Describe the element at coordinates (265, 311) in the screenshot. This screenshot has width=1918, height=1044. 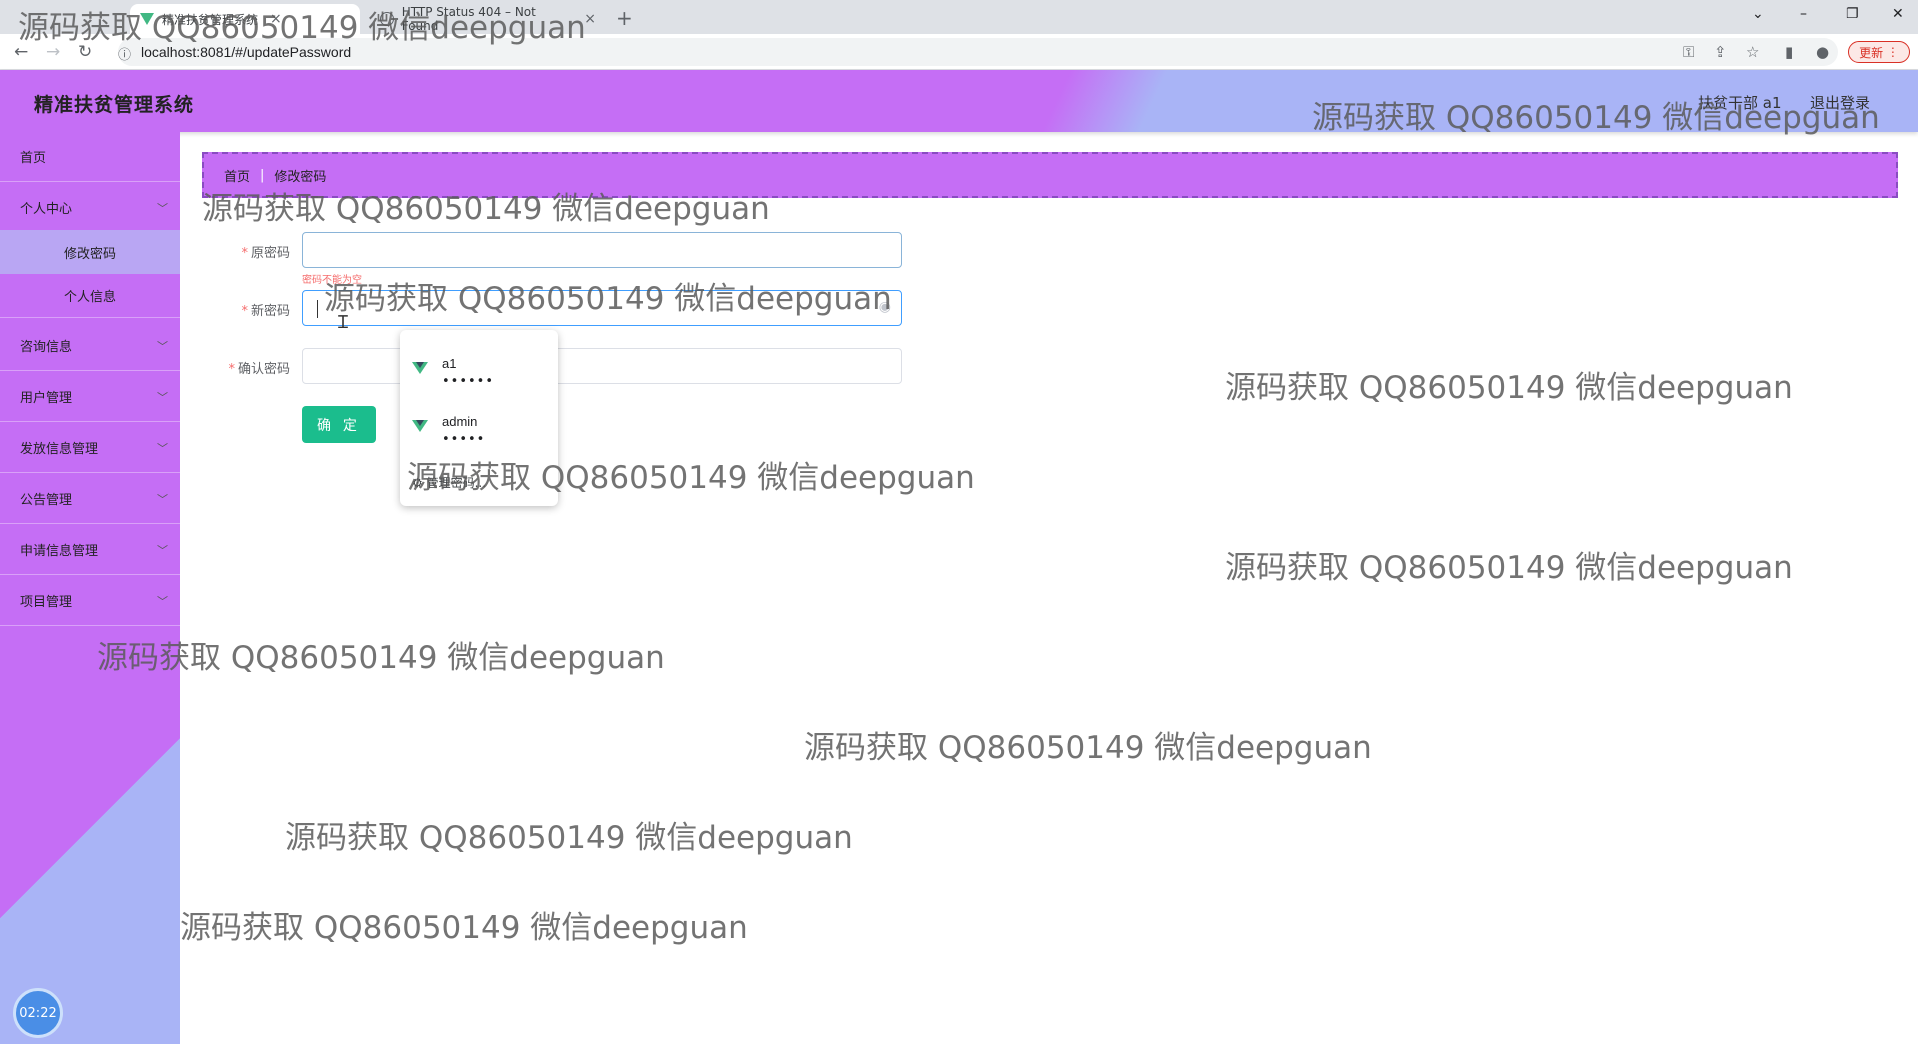
I see `new-password-label: * 新密码` at that location.